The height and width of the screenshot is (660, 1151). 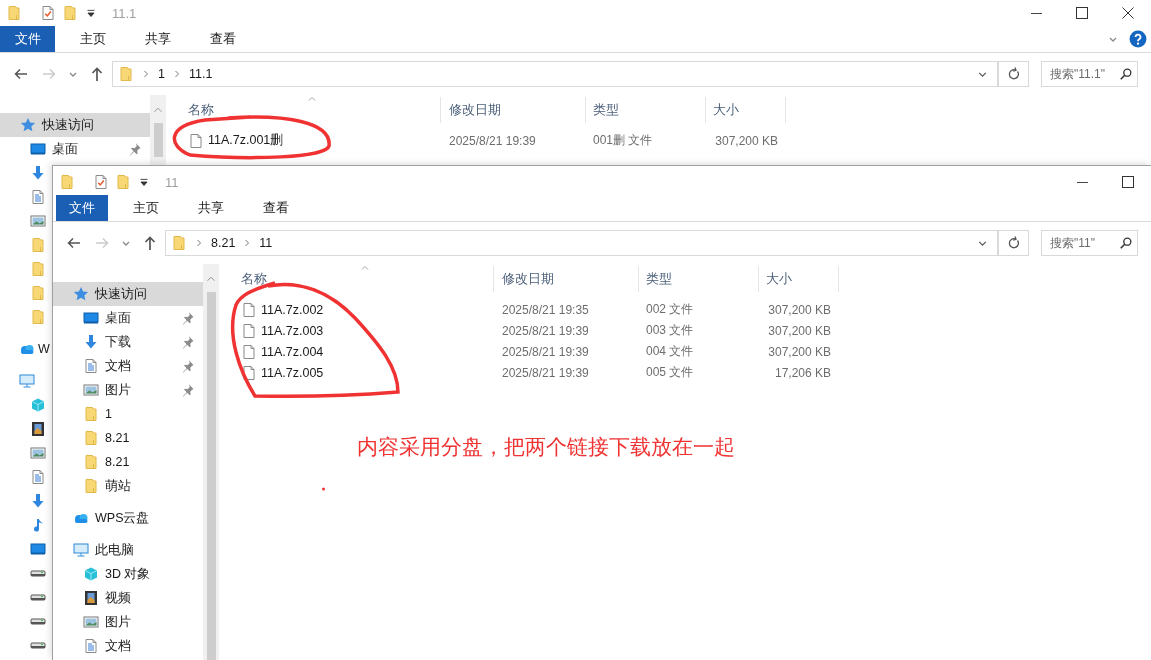 I want to click on maximize-icon, so click(x=1128, y=182).